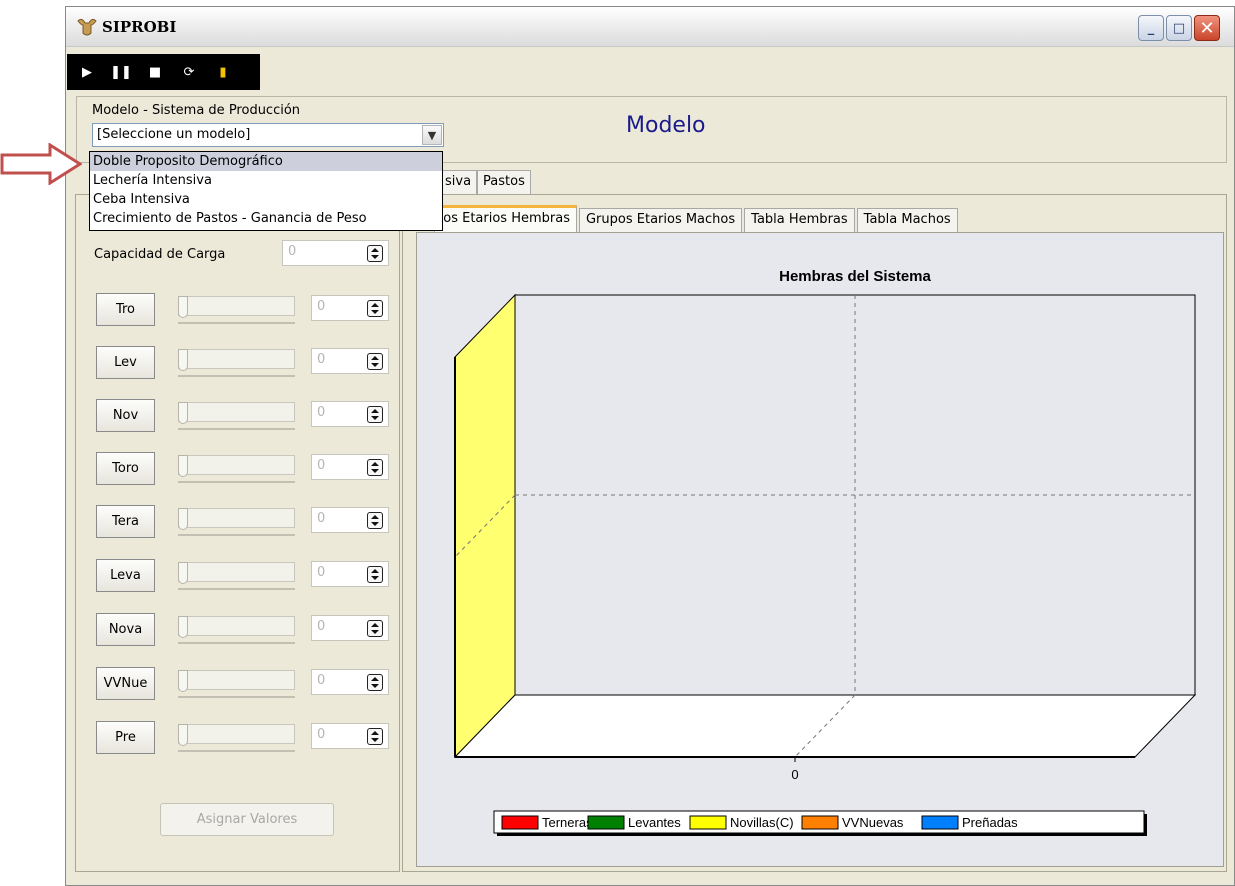  Describe the element at coordinates (794, 774) in the screenshot. I see `chart-x-tick-label: 0` at that location.